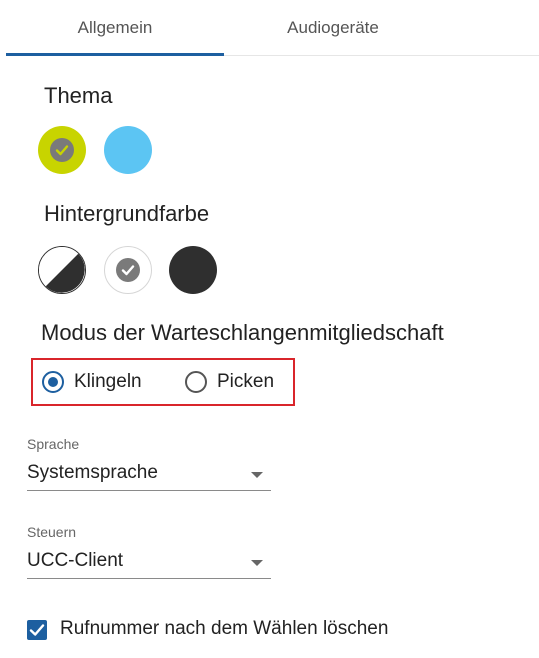 The height and width of the screenshot is (658, 539). I want to click on tab-general-label: Allgemein, so click(115, 27).